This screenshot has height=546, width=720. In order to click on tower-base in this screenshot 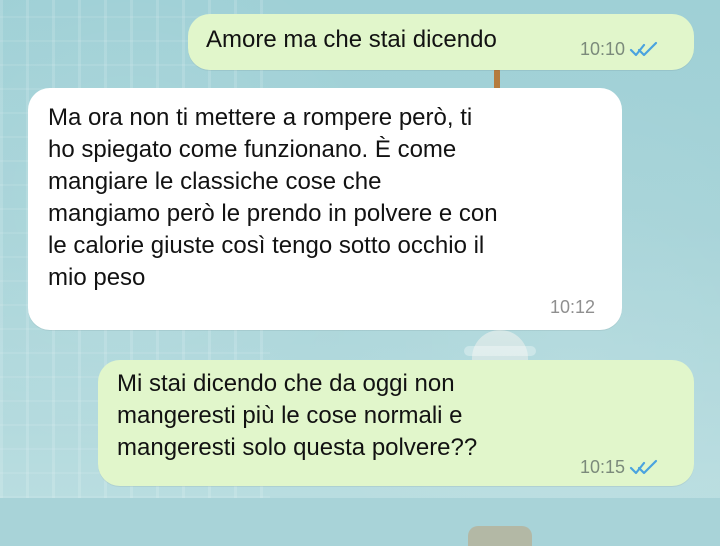, I will do `click(500, 536)`.